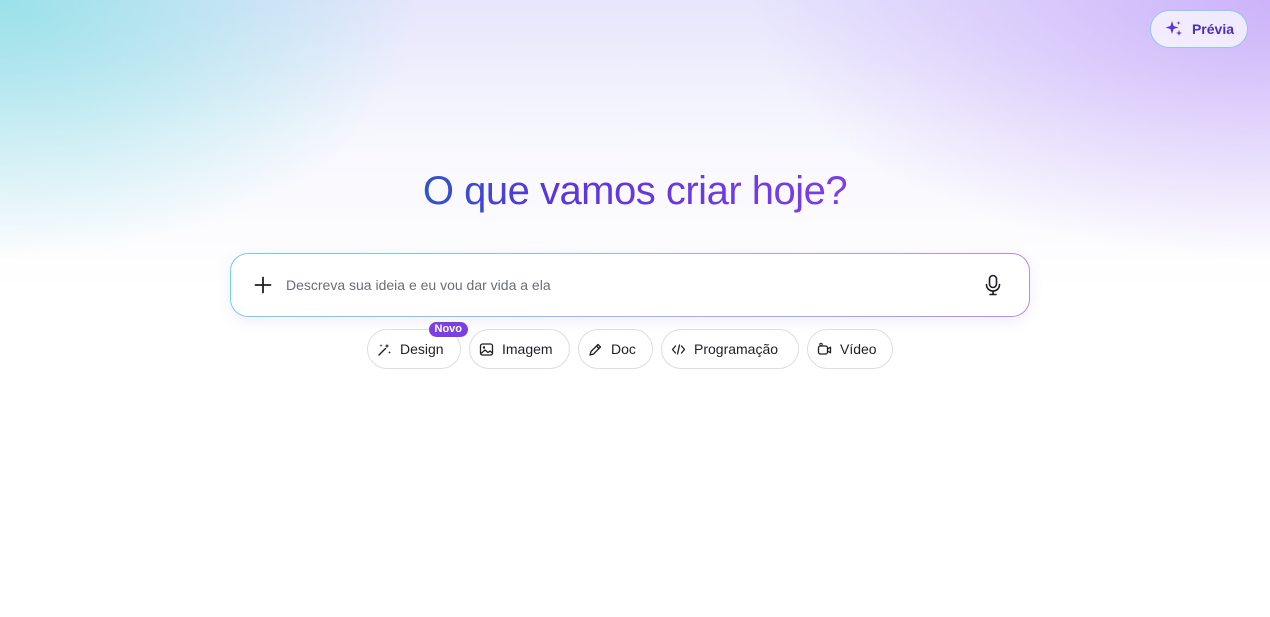 Image resolution: width=1270 pixels, height=617 pixels. Describe the element at coordinates (736, 349) in the screenshot. I see `chip-programacao-label: Programação` at that location.